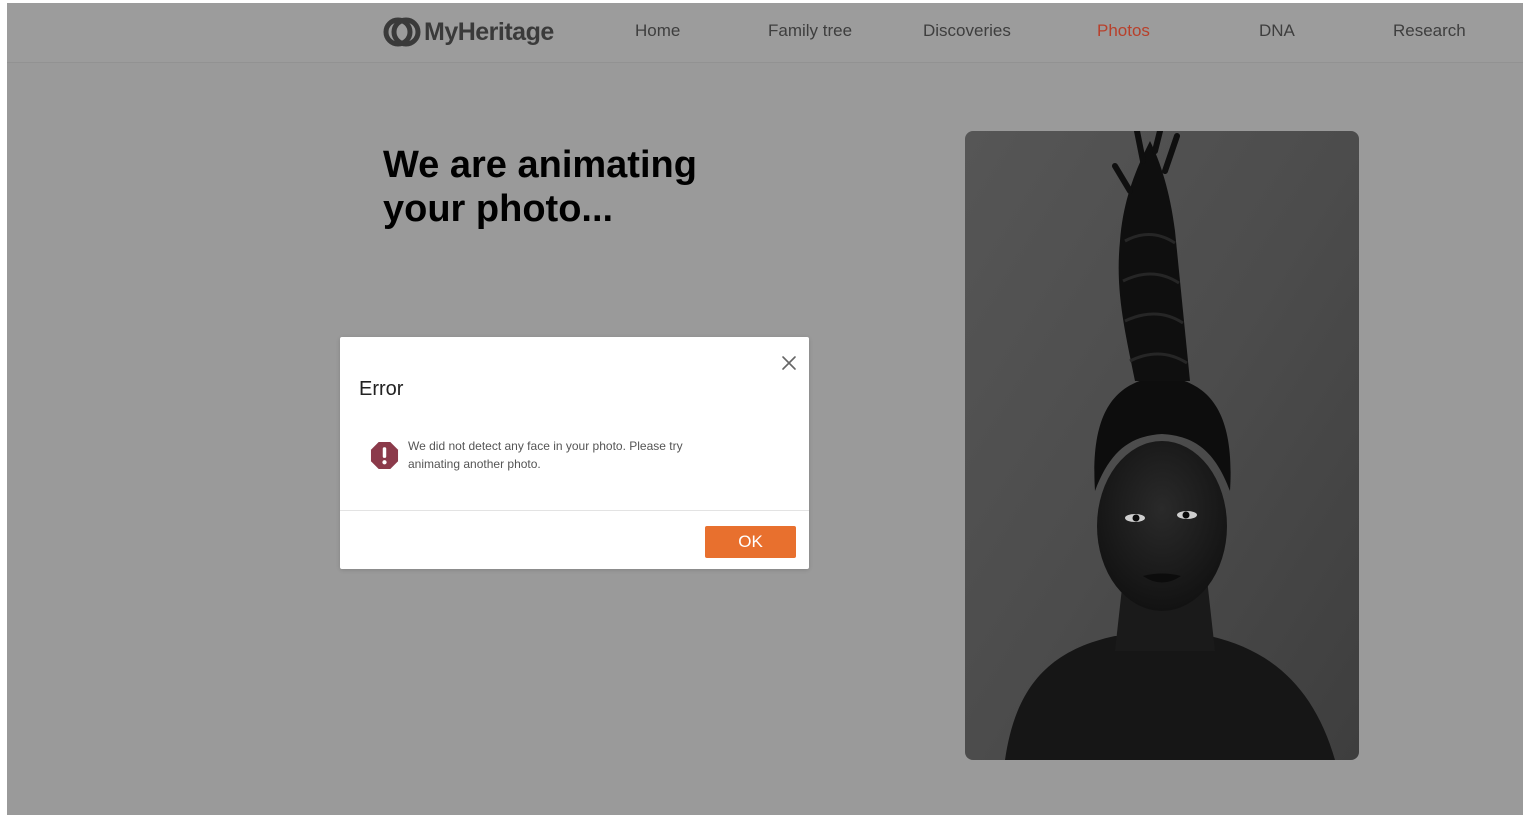  Describe the element at coordinates (967, 31) in the screenshot. I see `nav-item-discoveries: Discoveries` at that location.